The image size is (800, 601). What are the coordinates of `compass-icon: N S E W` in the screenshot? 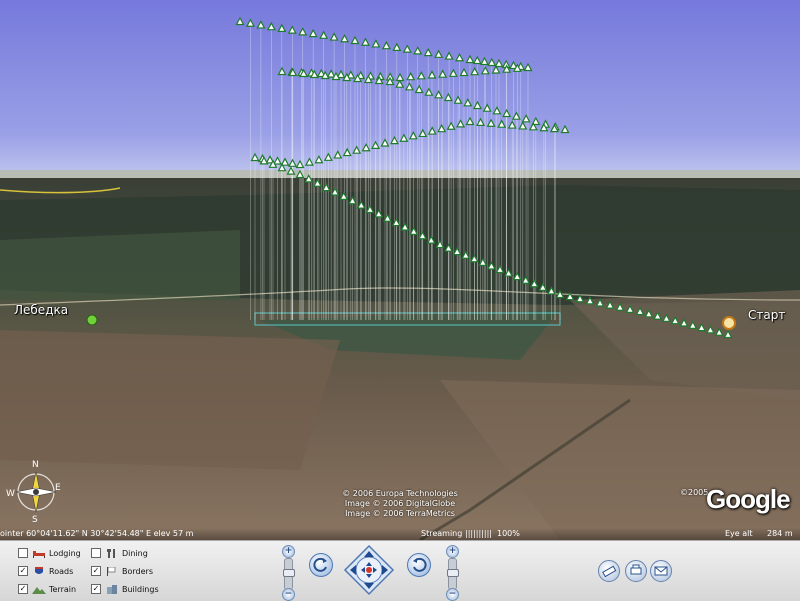 It's located at (36, 491).